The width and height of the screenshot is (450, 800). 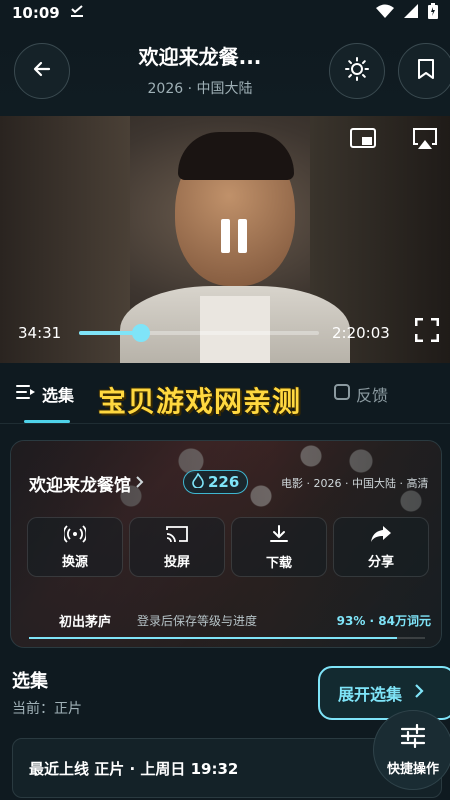 What do you see at coordinates (74, 562) in the screenshot?
I see `switch-source-label: 换源` at bounding box center [74, 562].